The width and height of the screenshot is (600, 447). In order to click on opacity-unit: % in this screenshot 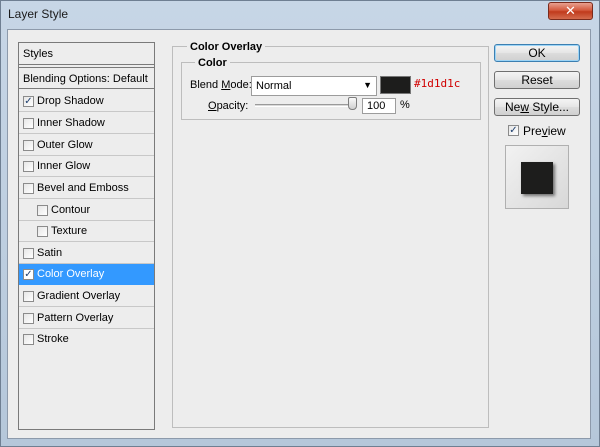, I will do `click(405, 105)`.